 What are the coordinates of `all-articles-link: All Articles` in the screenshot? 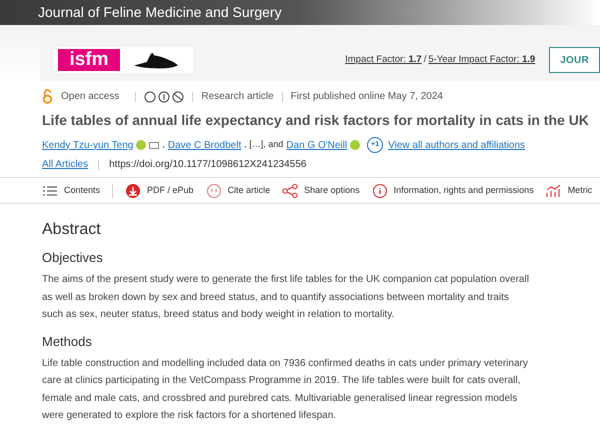 It's located at (65, 164).